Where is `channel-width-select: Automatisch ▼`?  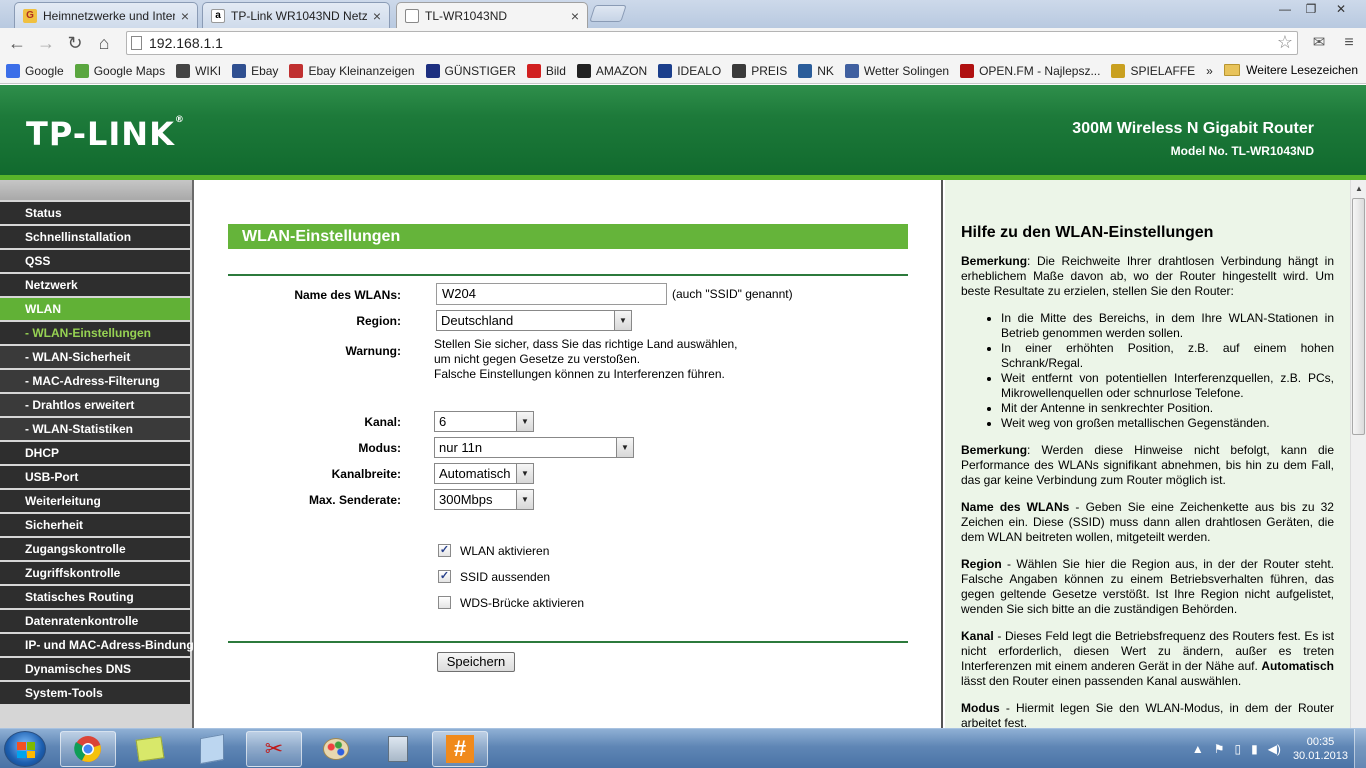 channel-width-select: Automatisch ▼ is located at coordinates (484, 473).